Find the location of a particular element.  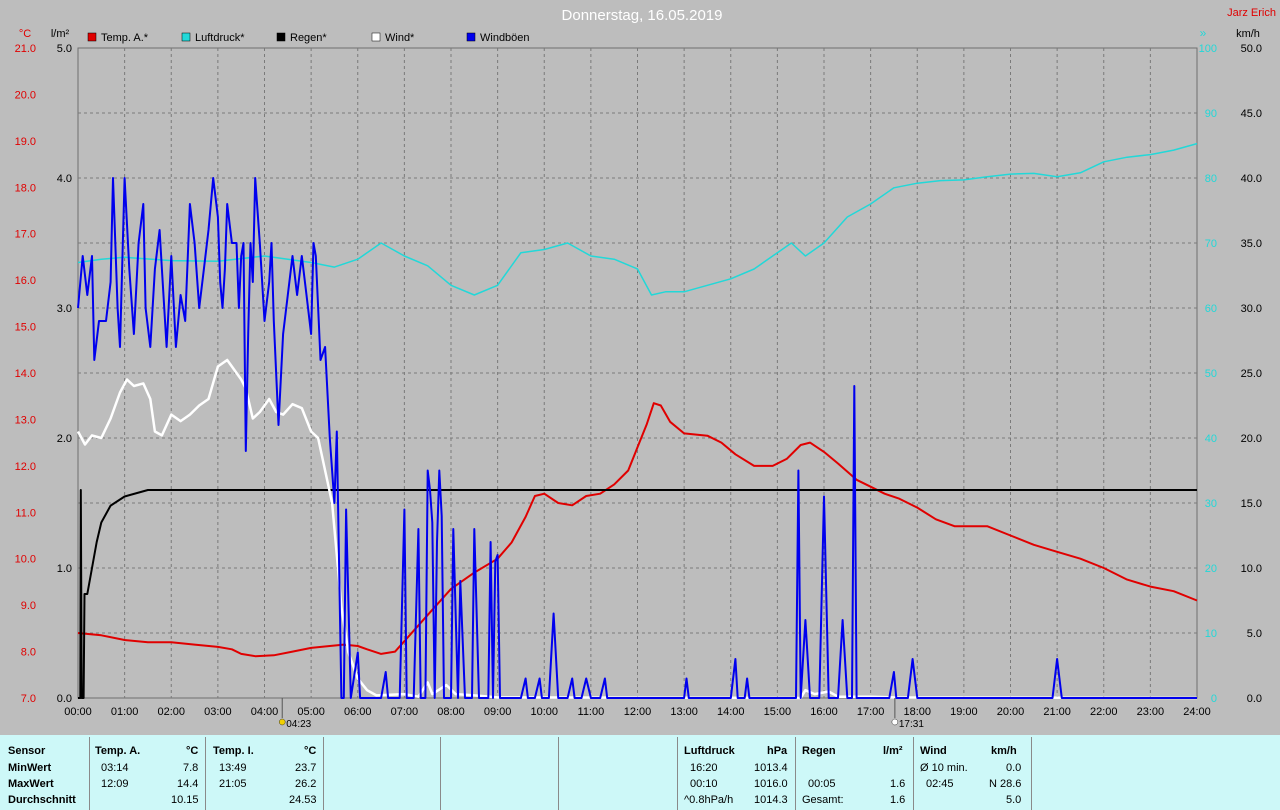

wind-avg10-label: Ø 10 min. is located at coordinates (944, 768).